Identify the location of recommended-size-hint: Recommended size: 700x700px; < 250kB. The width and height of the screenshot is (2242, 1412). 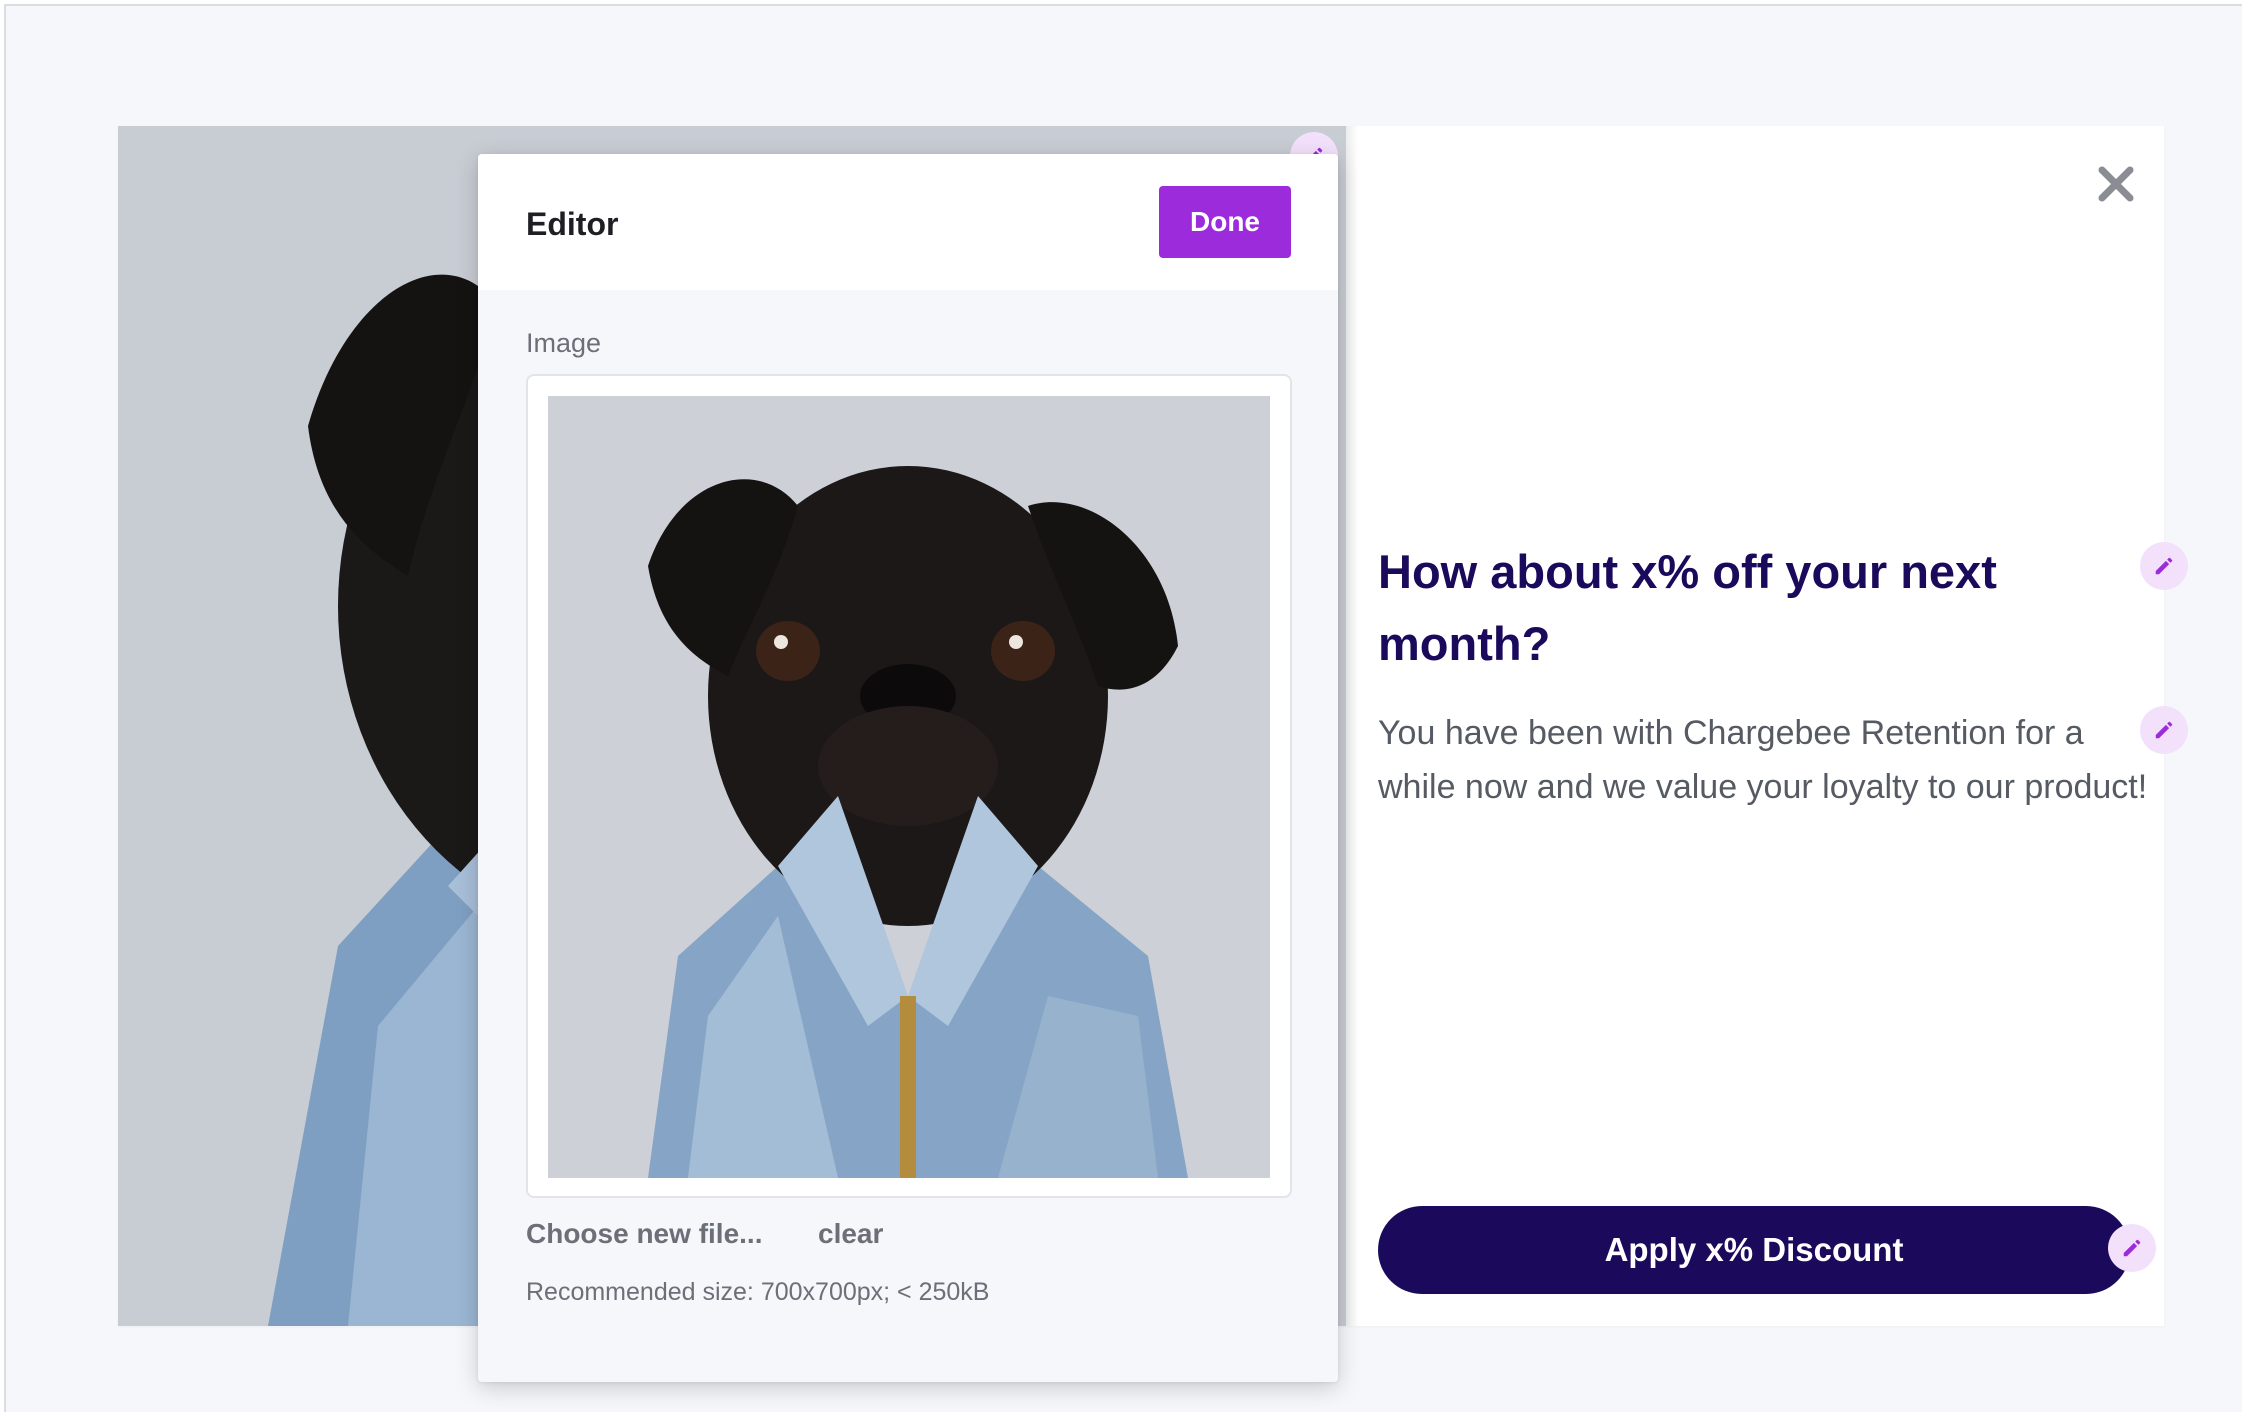
(758, 1292).